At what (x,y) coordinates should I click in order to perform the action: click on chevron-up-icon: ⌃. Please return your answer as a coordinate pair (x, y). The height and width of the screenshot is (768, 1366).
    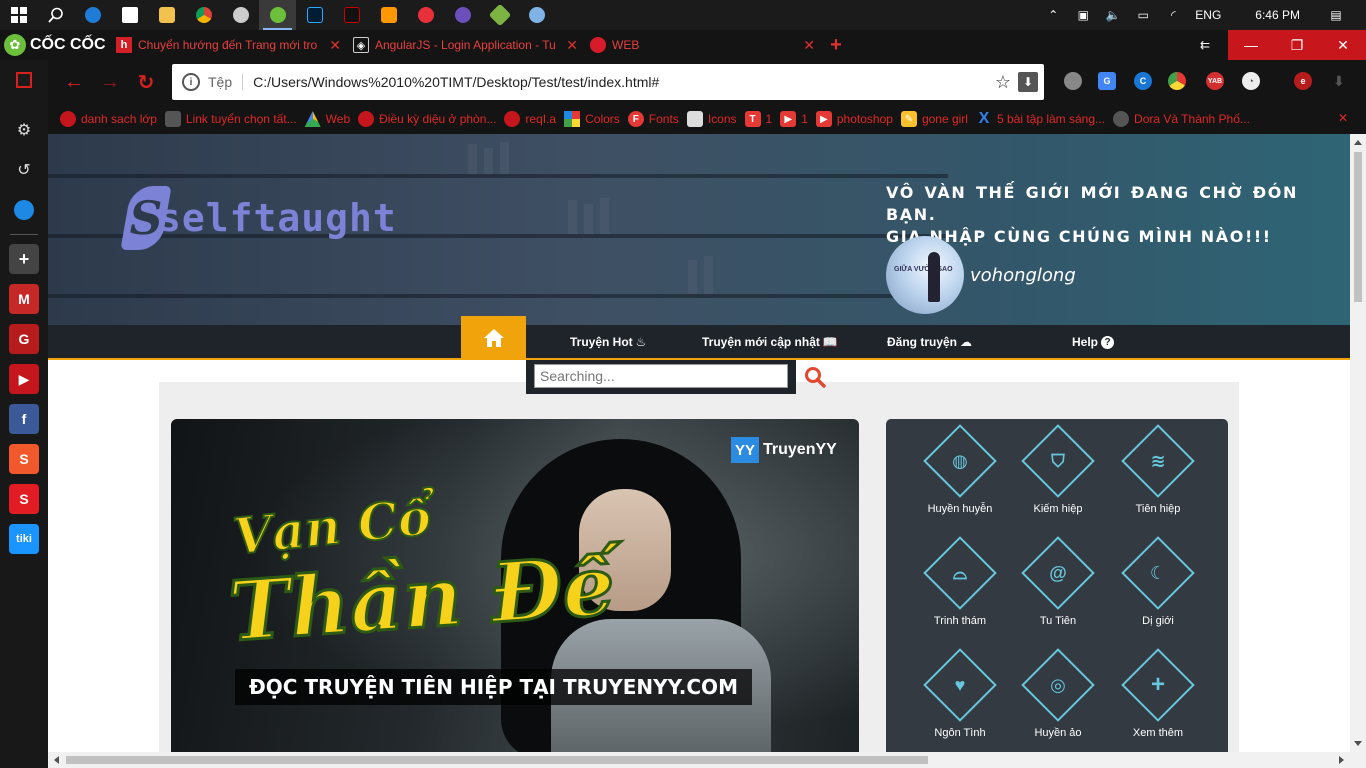
    Looking at the image, I should click on (1053, 15).